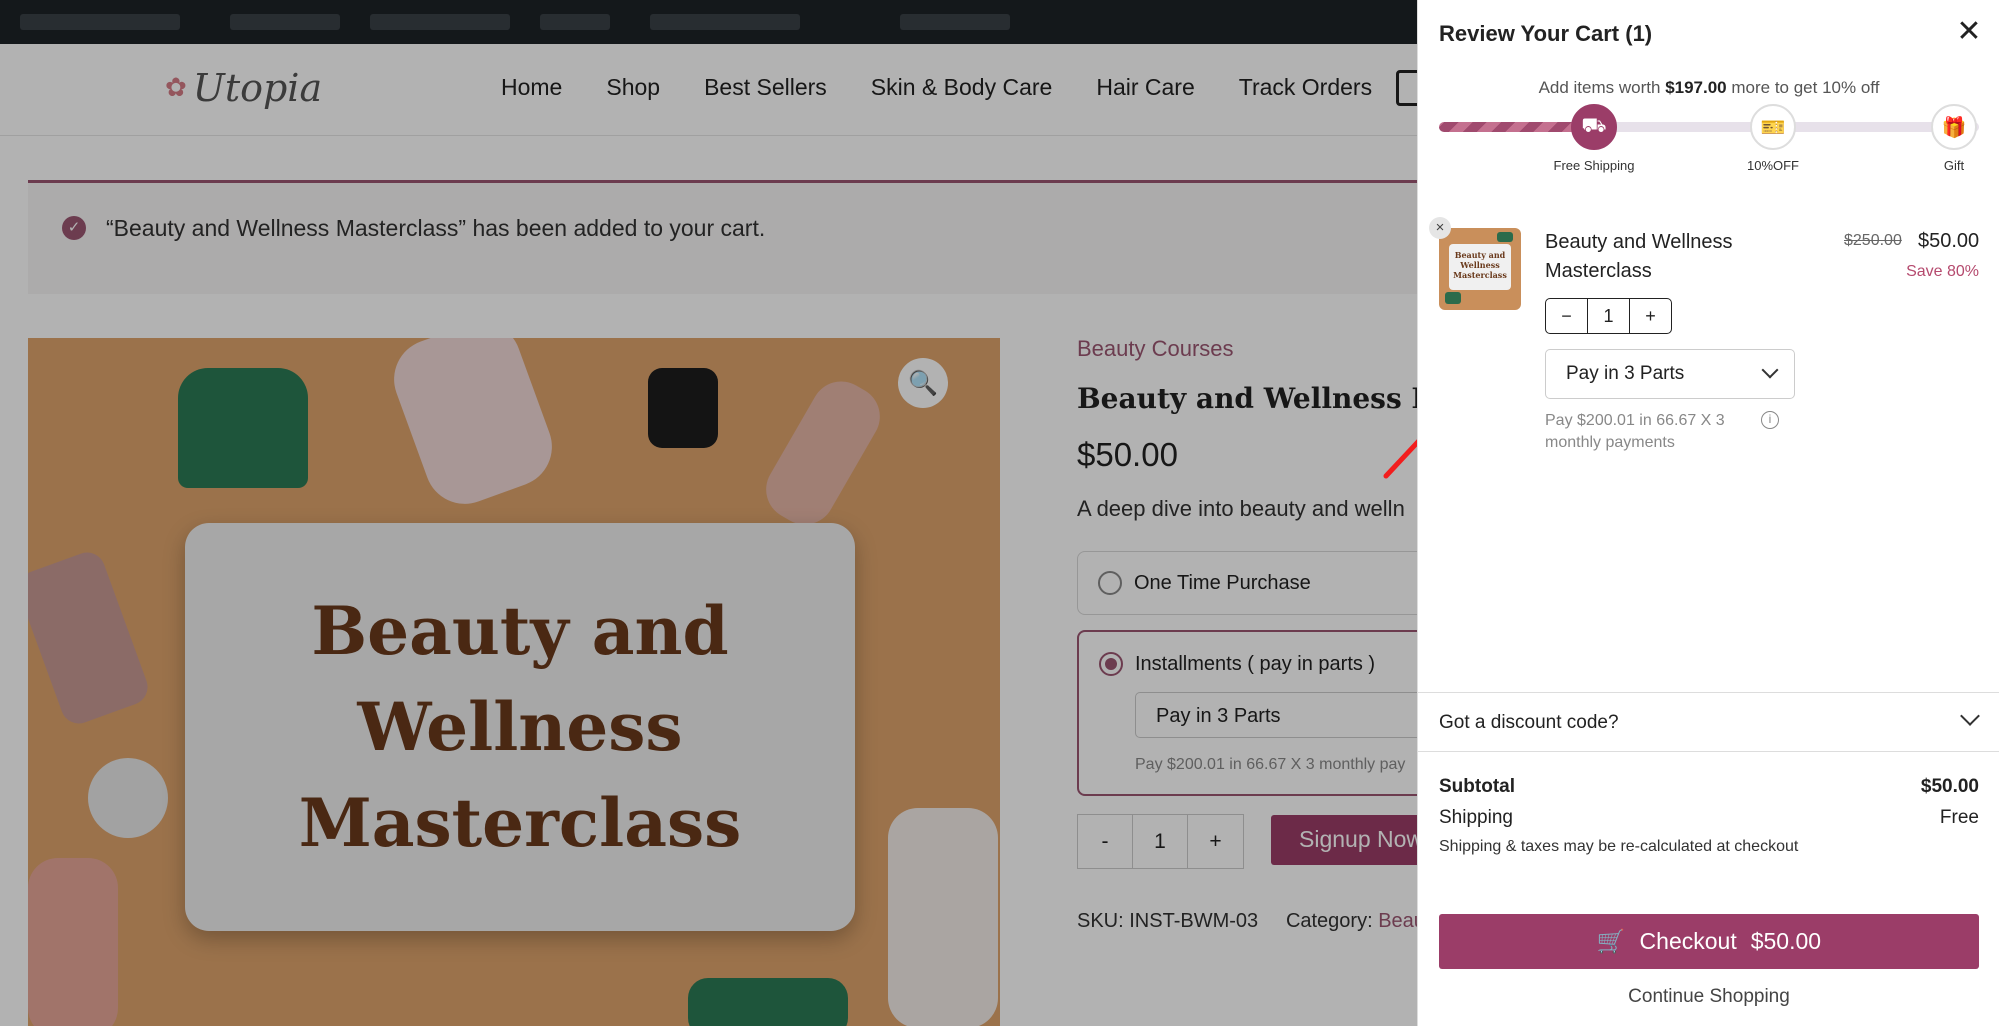 The image size is (1999, 1026). What do you see at coordinates (1949, 241) in the screenshot?
I see `cart-item-price: $50.00` at bounding box center [1949, 241].